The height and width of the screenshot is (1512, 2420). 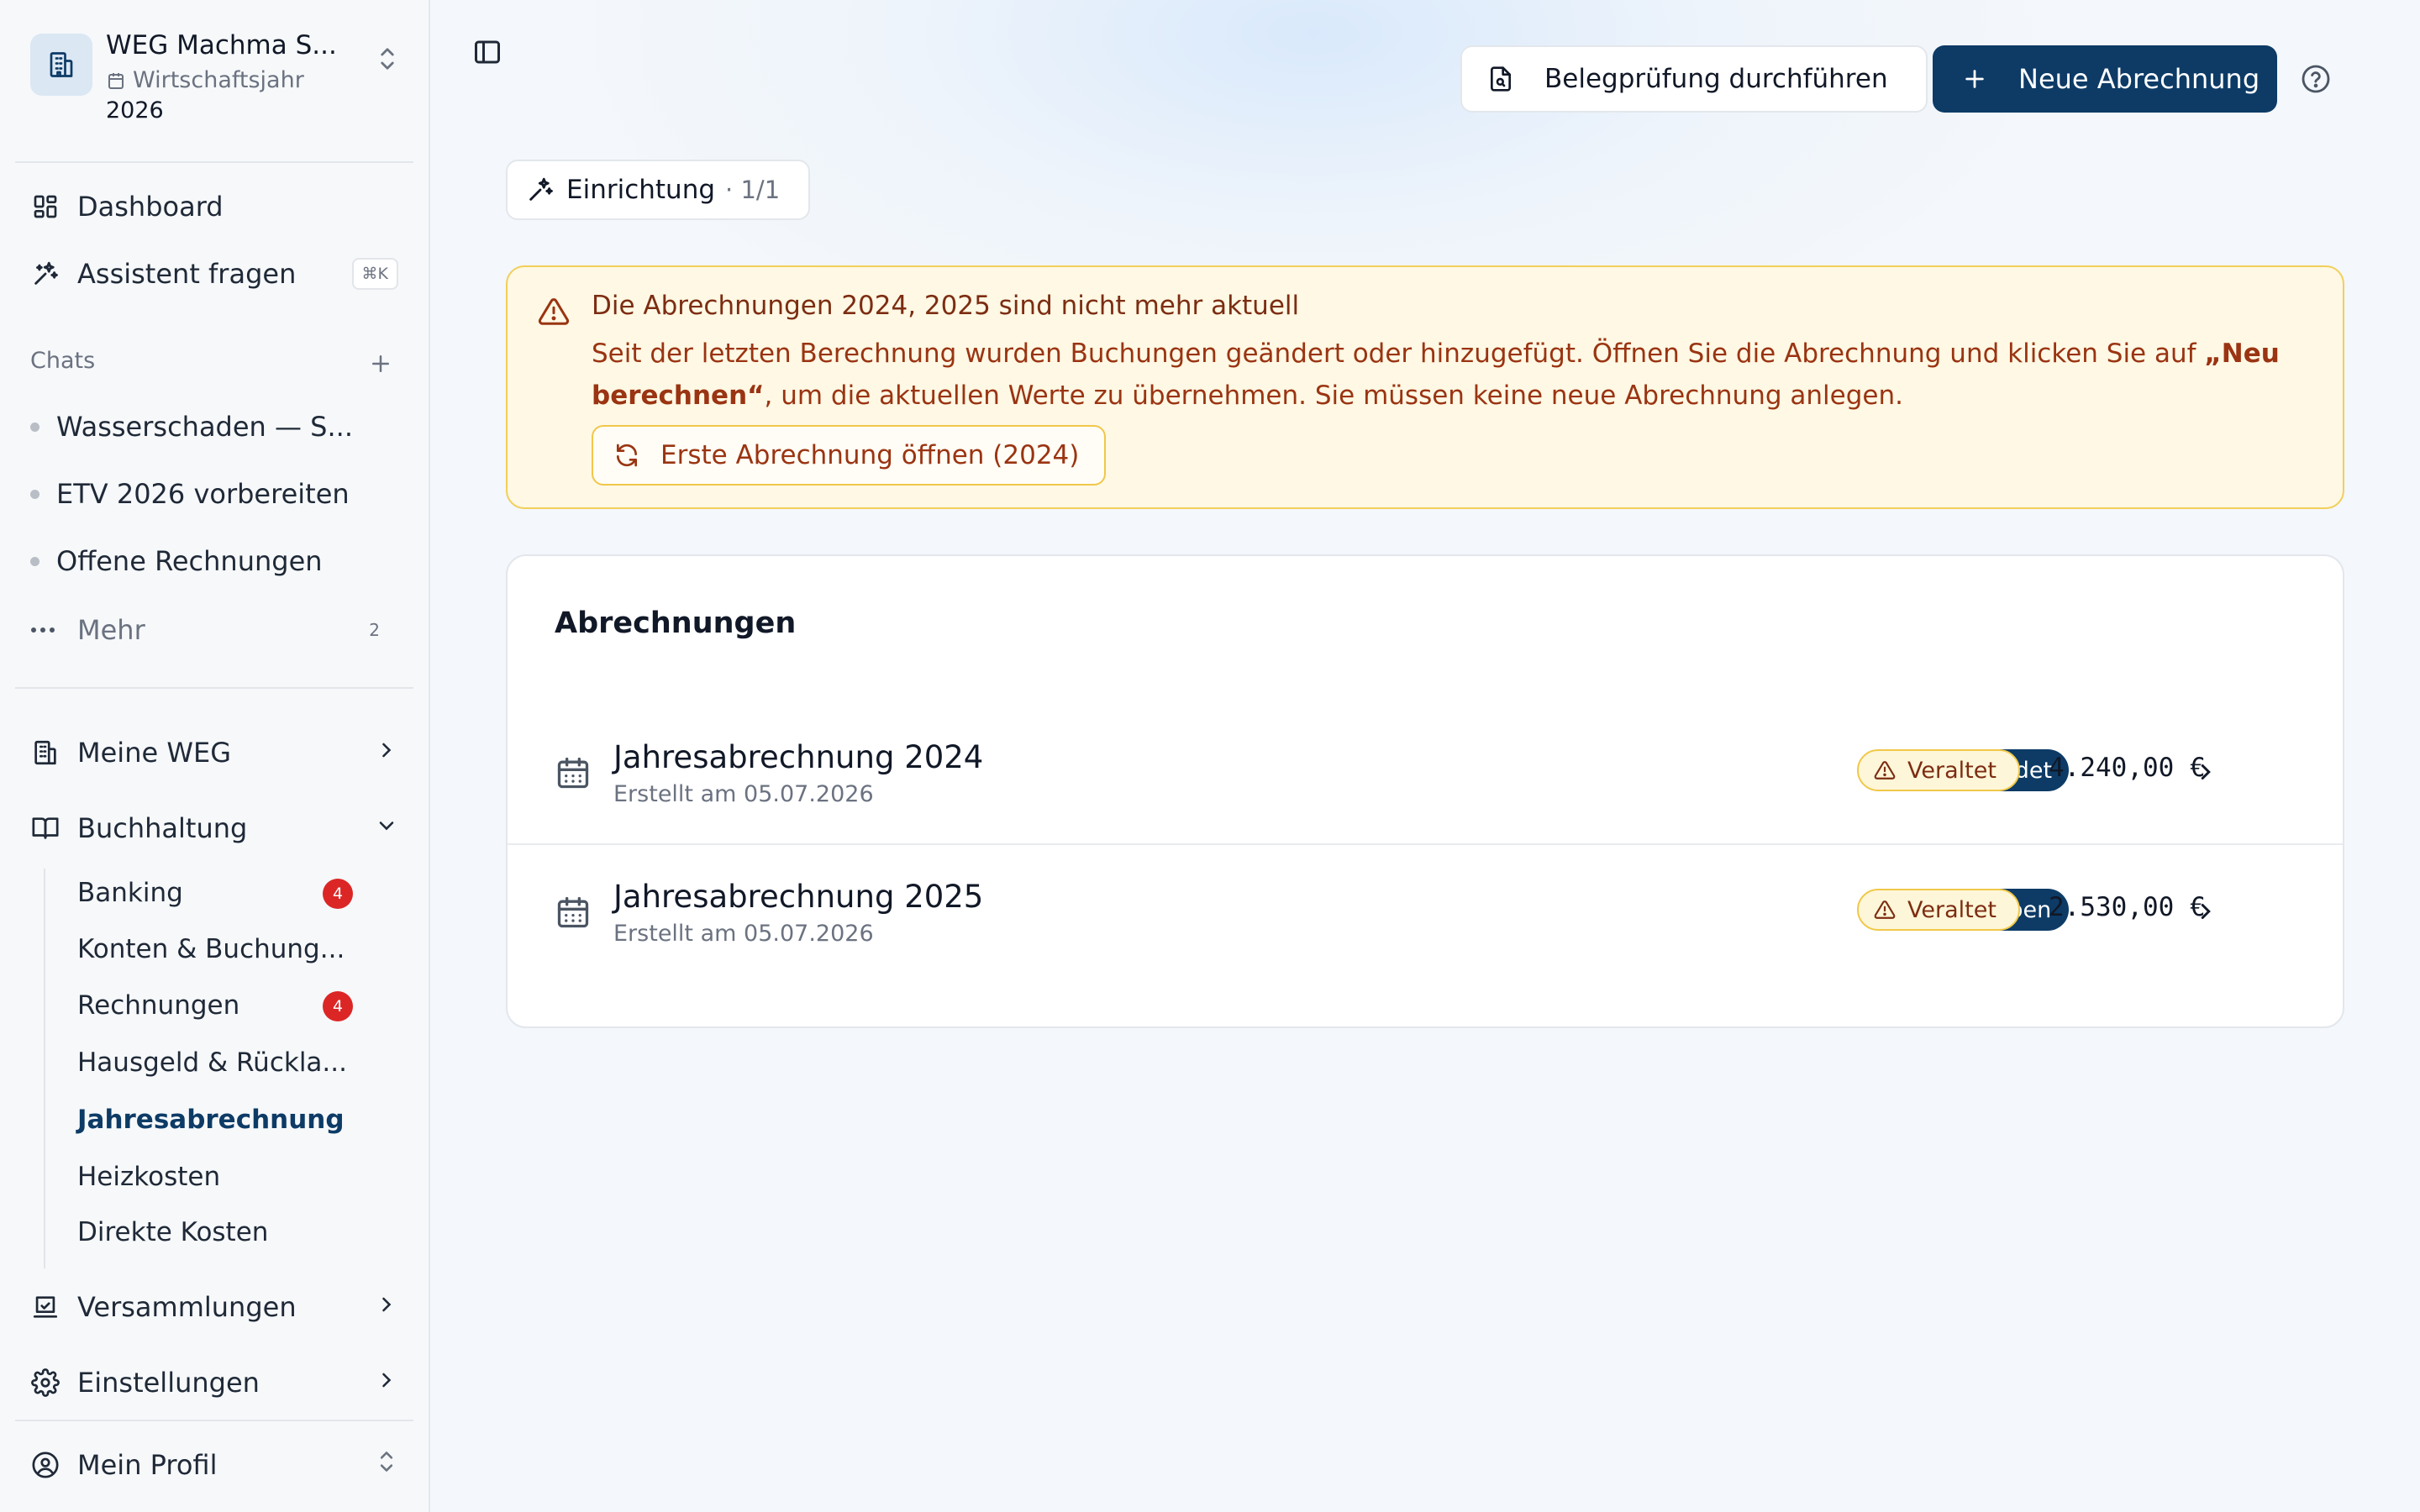 I want to click on setup-chip-count: · 1/1, so click(x=753, y=190).